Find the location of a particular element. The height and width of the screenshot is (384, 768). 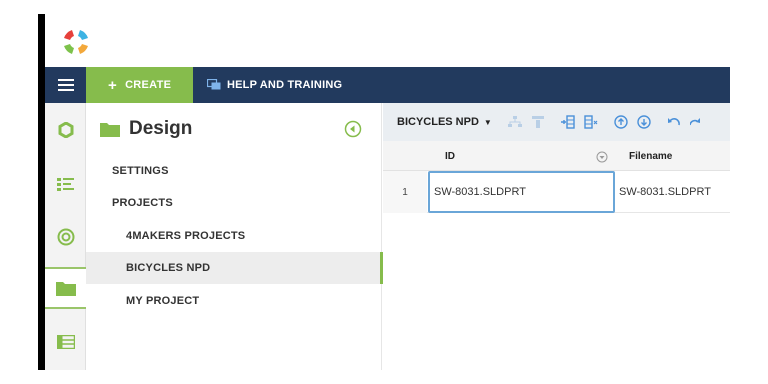

column-header-label: ID is located at coordinates (450, 156).